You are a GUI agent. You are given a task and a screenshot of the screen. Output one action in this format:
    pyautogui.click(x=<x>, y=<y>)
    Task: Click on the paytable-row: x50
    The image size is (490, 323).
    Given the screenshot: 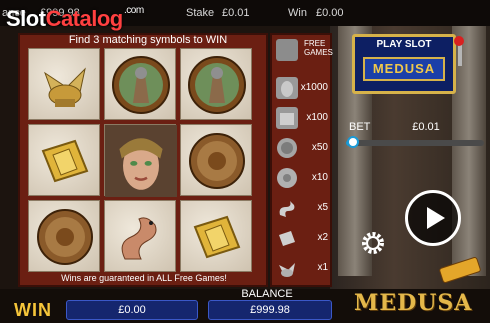 What is the action you would take?
    pyautogui.click(x=302, y=148)
    